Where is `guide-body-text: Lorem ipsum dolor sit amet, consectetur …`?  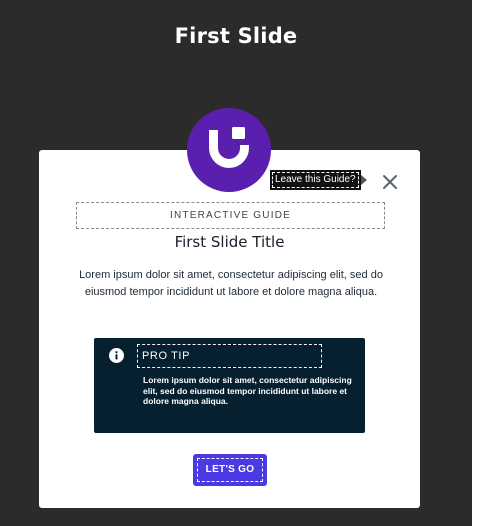
guide-body-text: Lorem ipsum dolor sit amet, consectetur … is located at coordinates (231, 283).